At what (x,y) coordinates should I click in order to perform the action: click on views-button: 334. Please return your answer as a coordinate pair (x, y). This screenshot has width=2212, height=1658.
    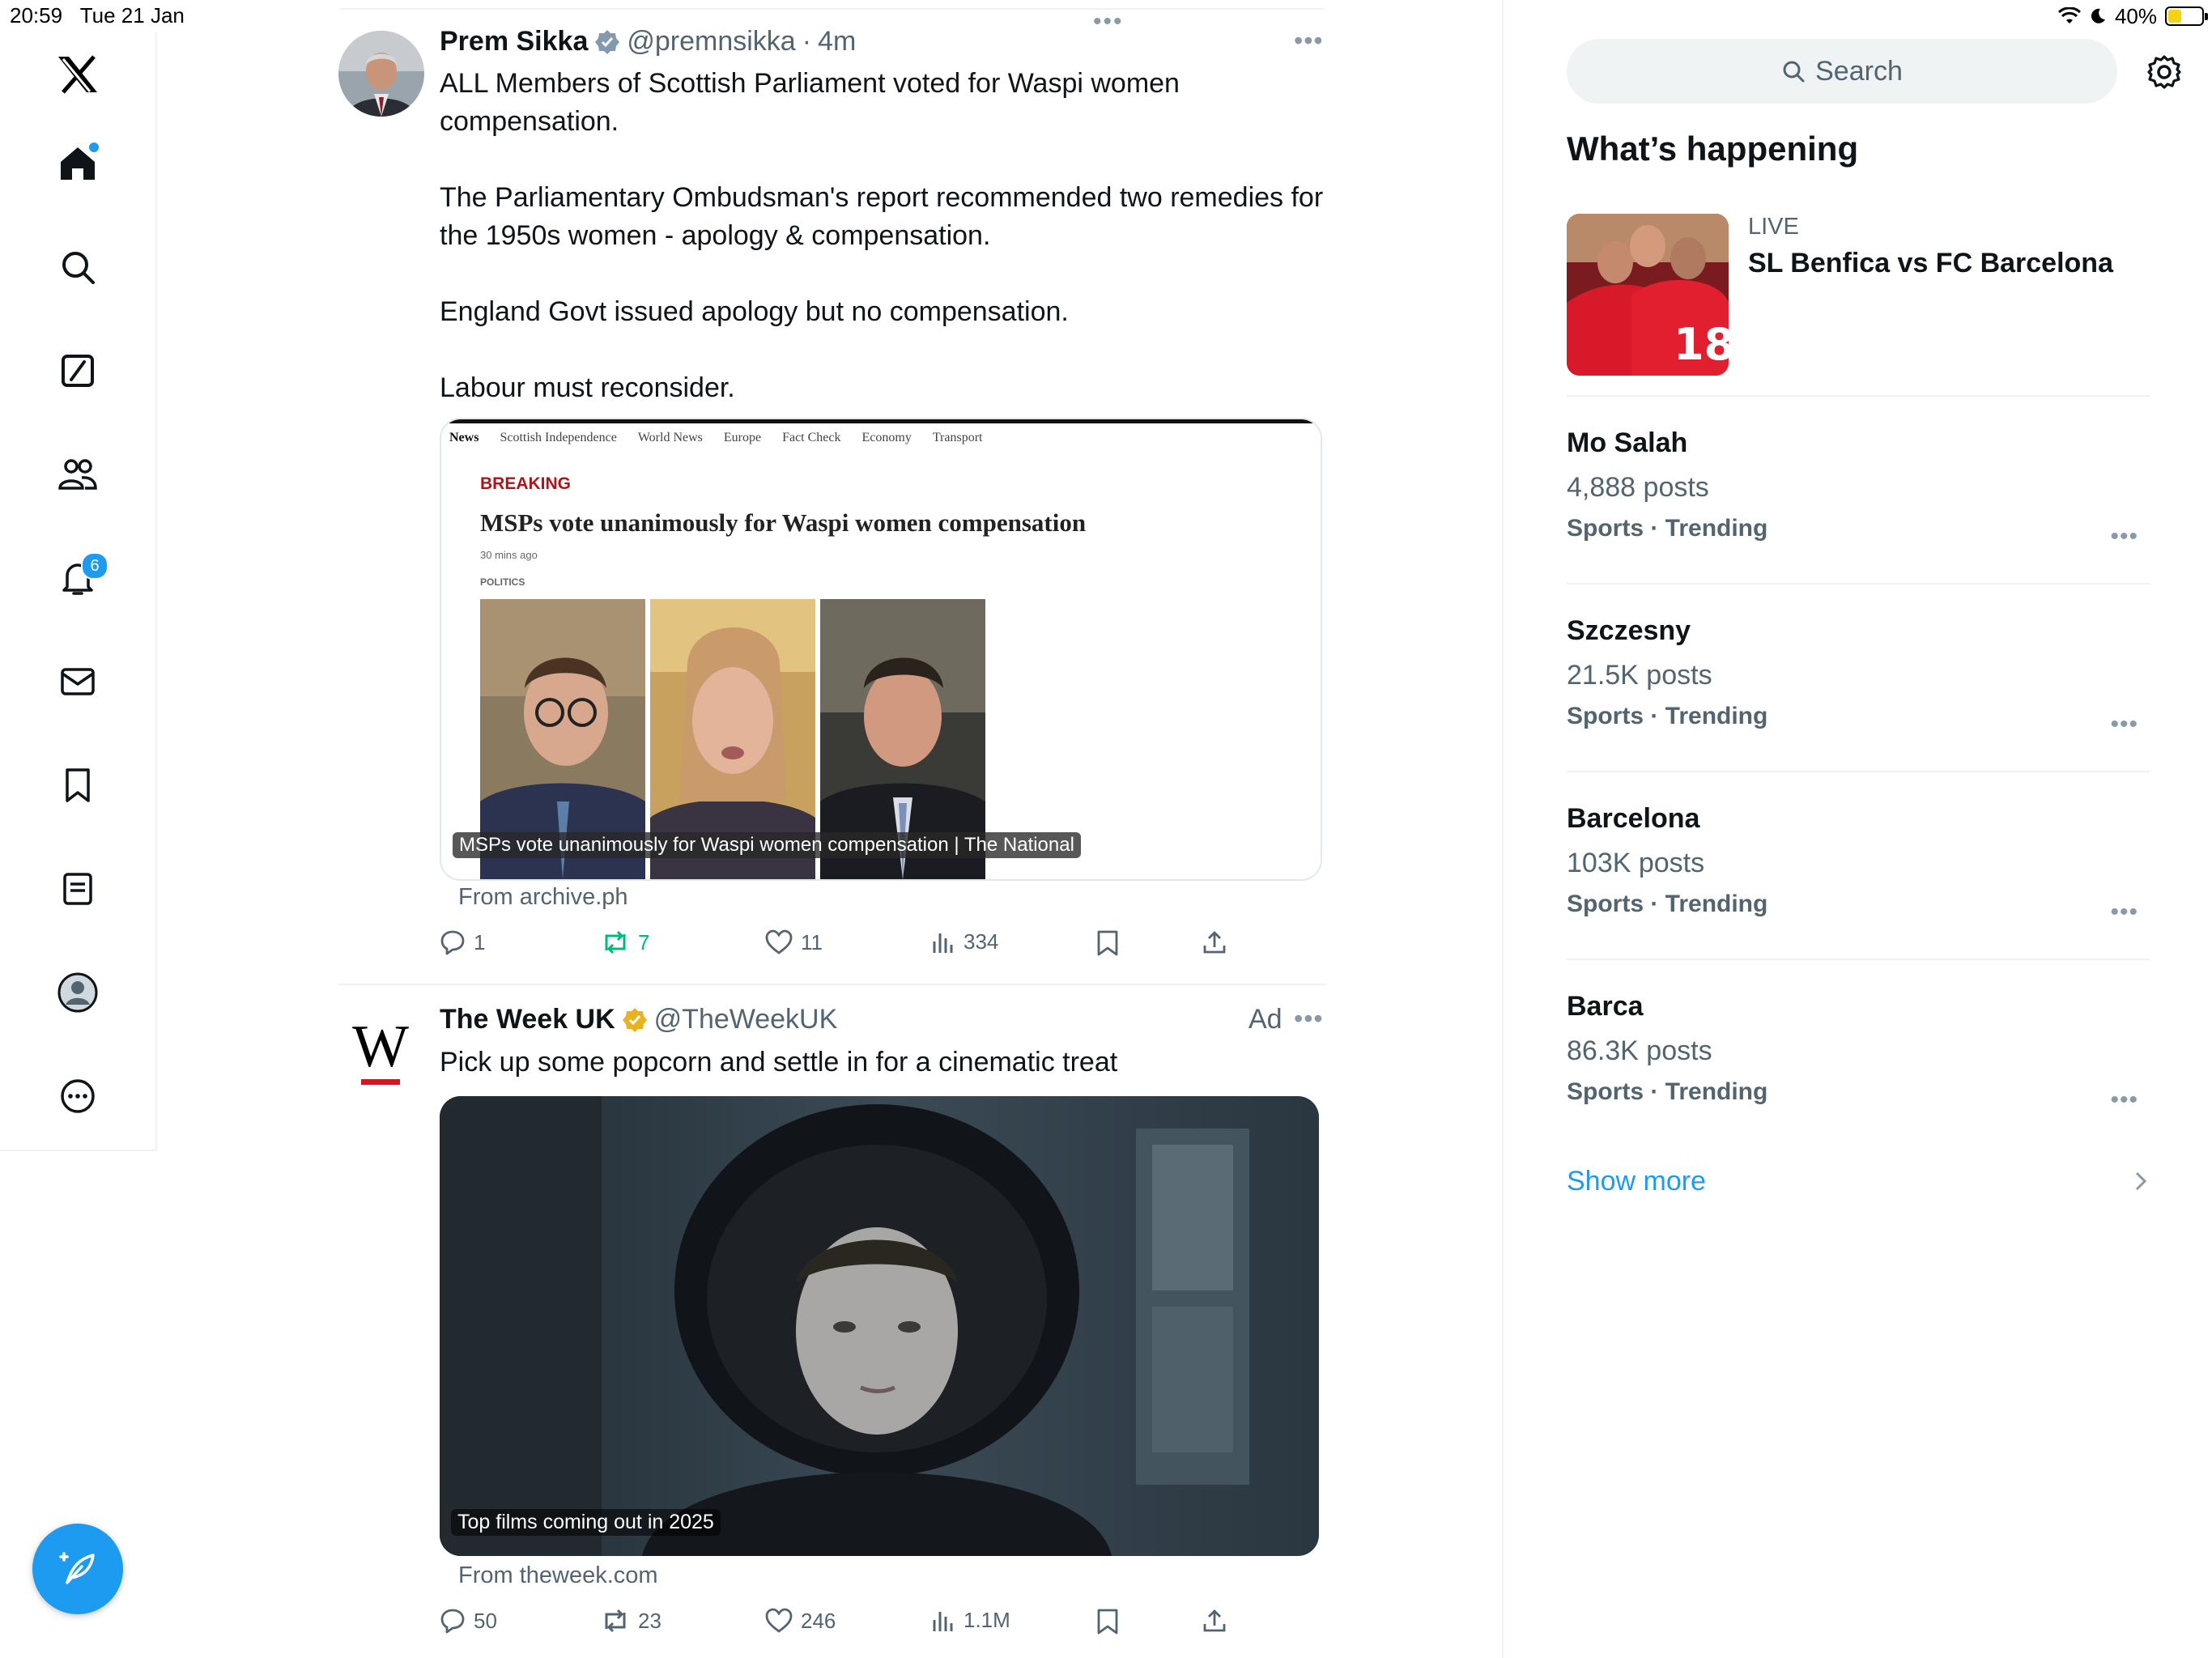
    Looking at the image, I should click on (965, 941).